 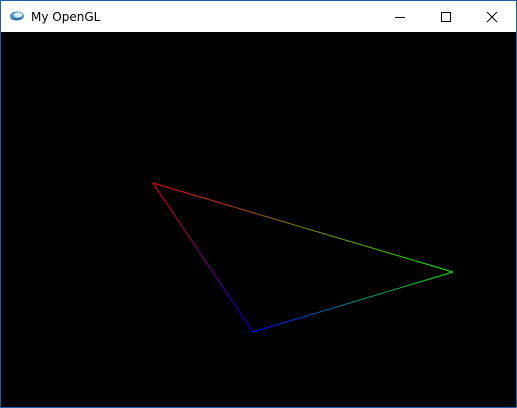 What do you see at coordinates (66, 17) in the screenshot?
I see `window-title: My OpenGL` at bounding box center [66, 17].